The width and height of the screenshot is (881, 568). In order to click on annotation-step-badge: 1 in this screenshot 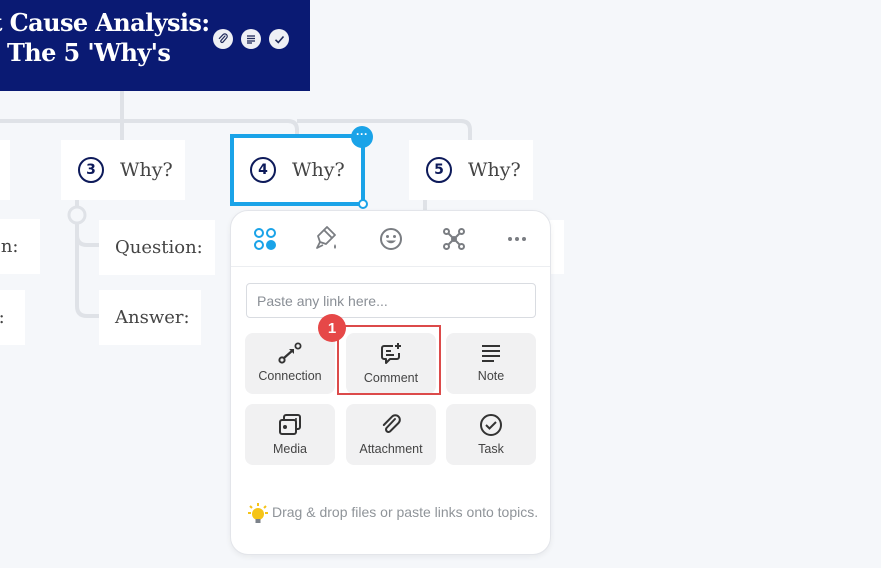, I will do `click(332, 328)`.